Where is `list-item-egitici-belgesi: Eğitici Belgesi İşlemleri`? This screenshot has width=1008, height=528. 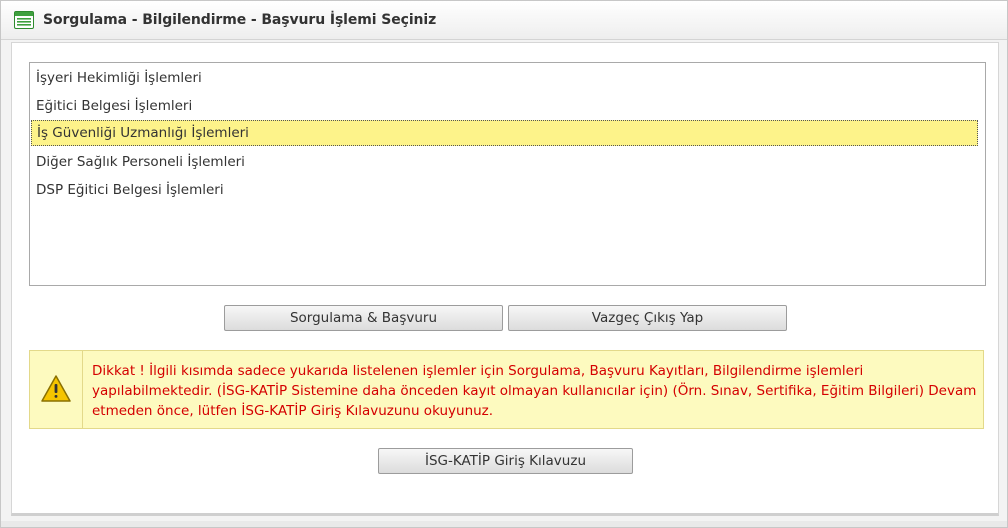 list-item-egitici-belgesi: Eğitici Belgesi İşlemleri is located at coordinates (503, 106).